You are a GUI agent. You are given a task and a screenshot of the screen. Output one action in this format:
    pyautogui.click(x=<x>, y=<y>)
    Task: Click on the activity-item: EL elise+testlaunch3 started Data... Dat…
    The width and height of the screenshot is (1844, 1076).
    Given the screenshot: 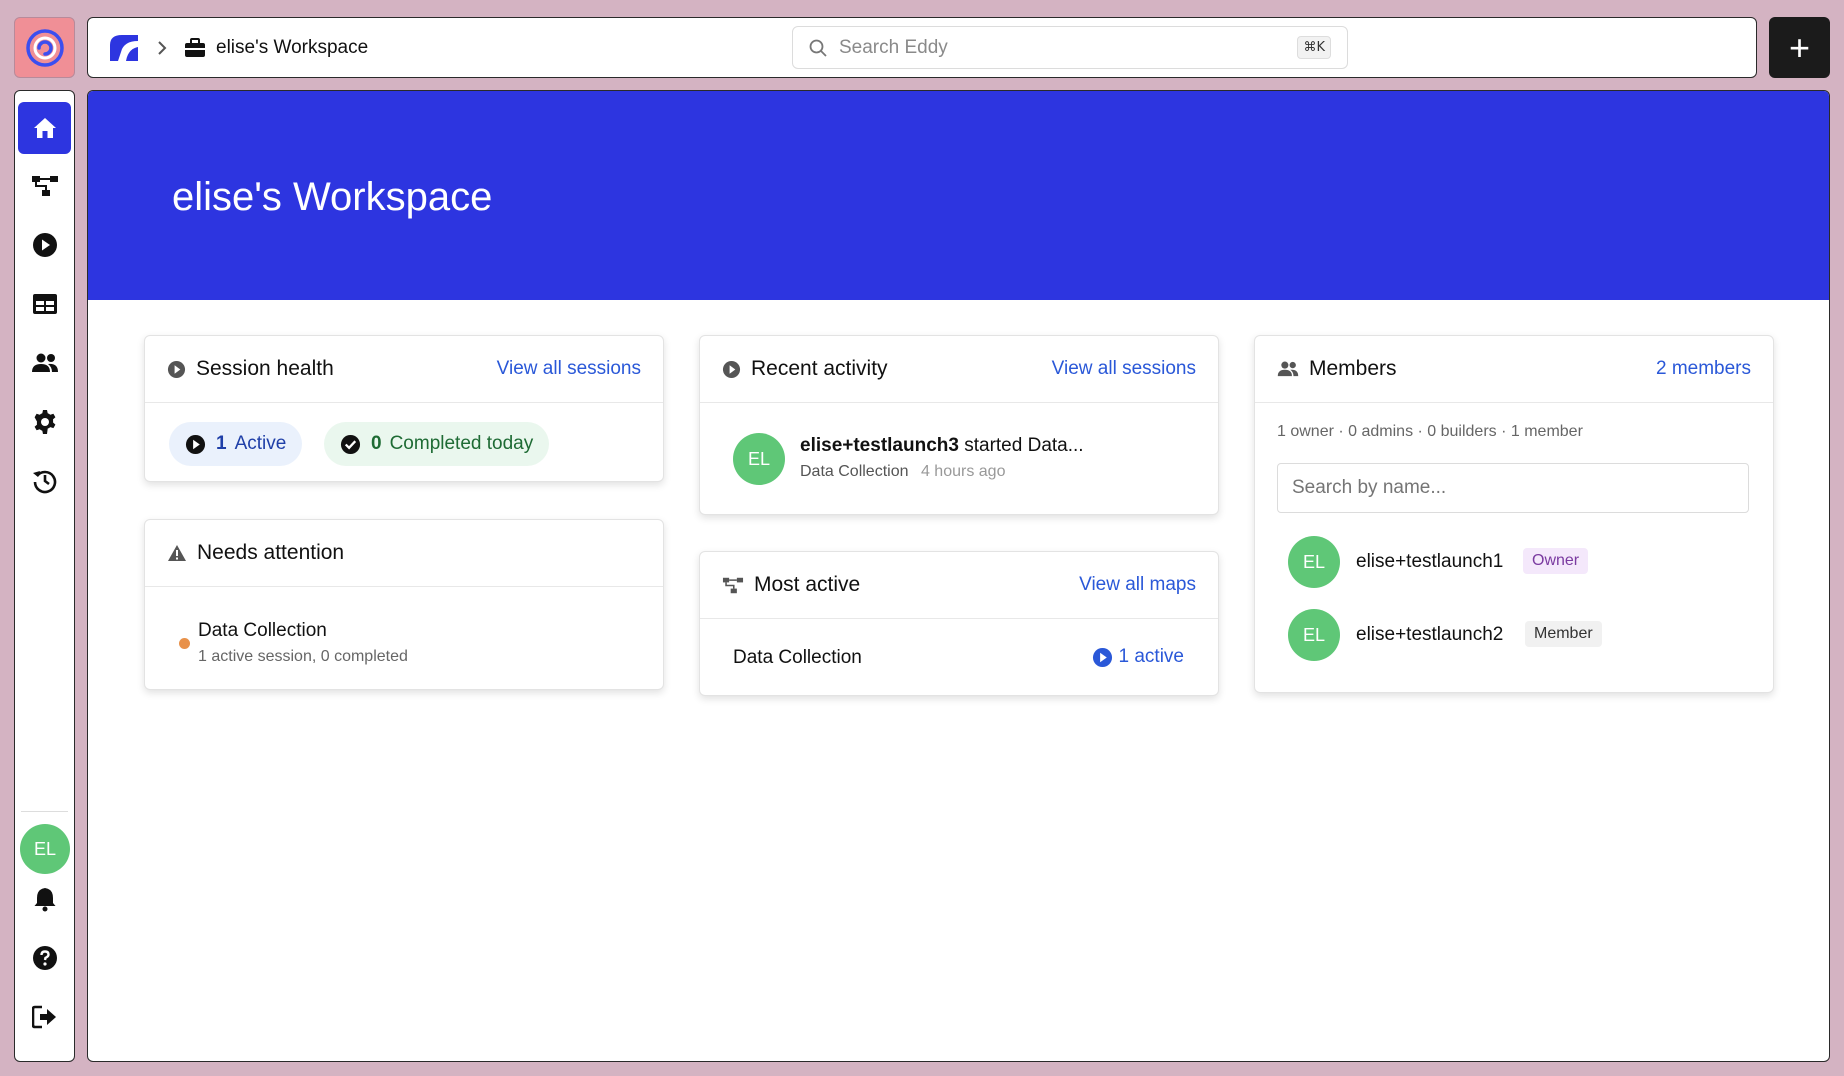 What is the action you would take?
    pyautogui.click(x=959, y=459)
    